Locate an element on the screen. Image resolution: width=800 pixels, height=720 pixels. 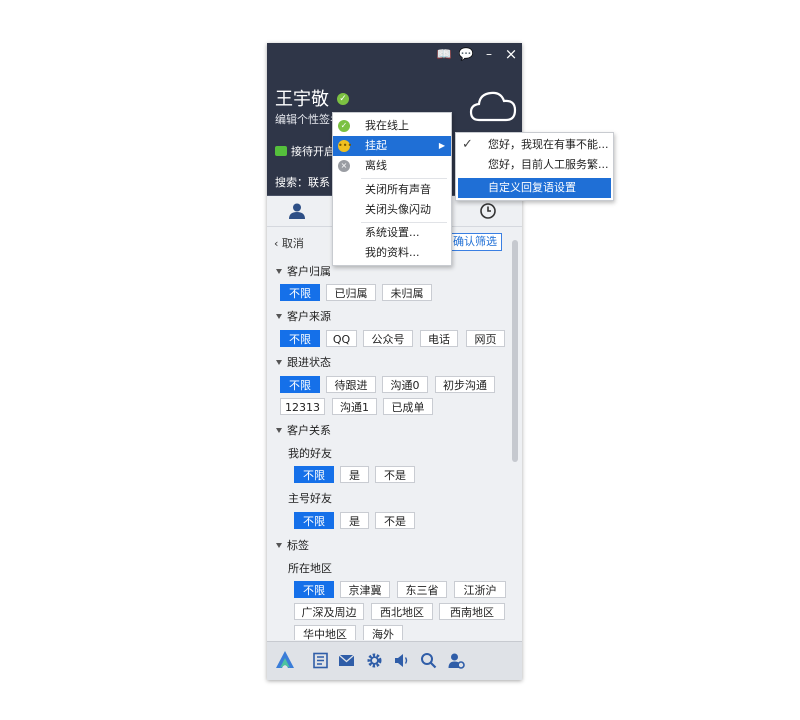
section-source: 客户来源 is located at coordinates (303, 316).